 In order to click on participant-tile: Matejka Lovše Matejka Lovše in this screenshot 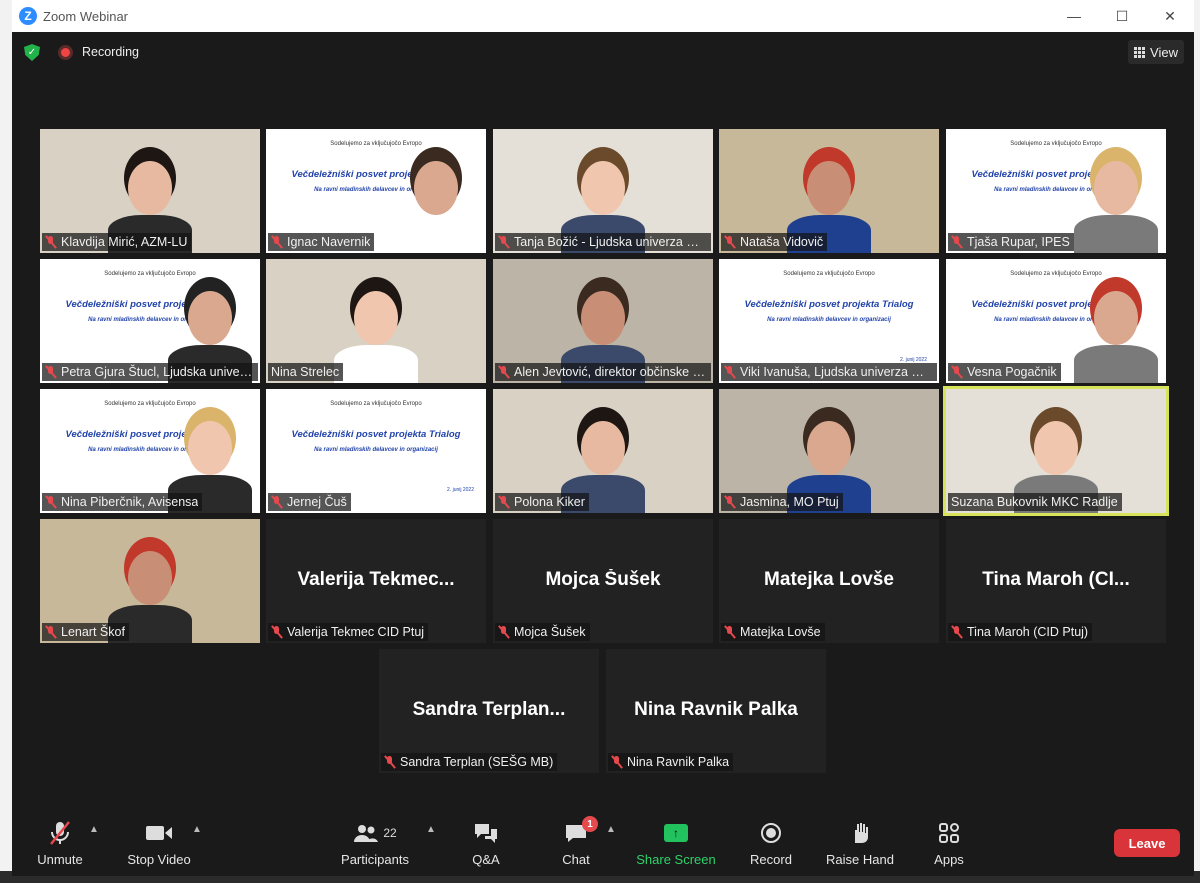, I will do `click(829, 581)`.